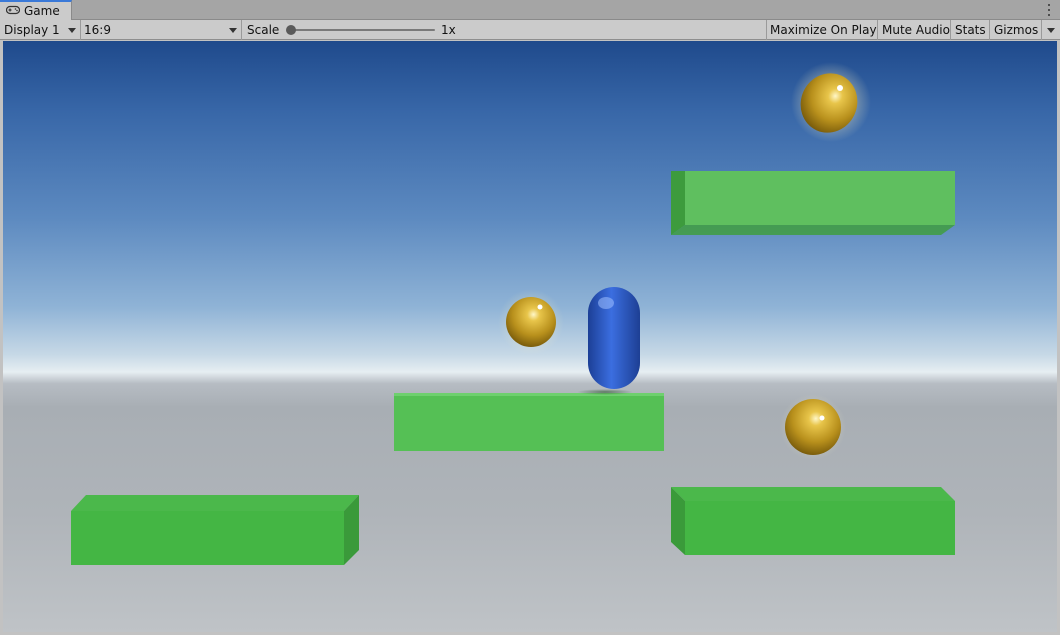  What do you see at coordinates (161, 30) in the screenshot?
I see `aspect-dropdown: 16:9` at bounding box center [161, 30].